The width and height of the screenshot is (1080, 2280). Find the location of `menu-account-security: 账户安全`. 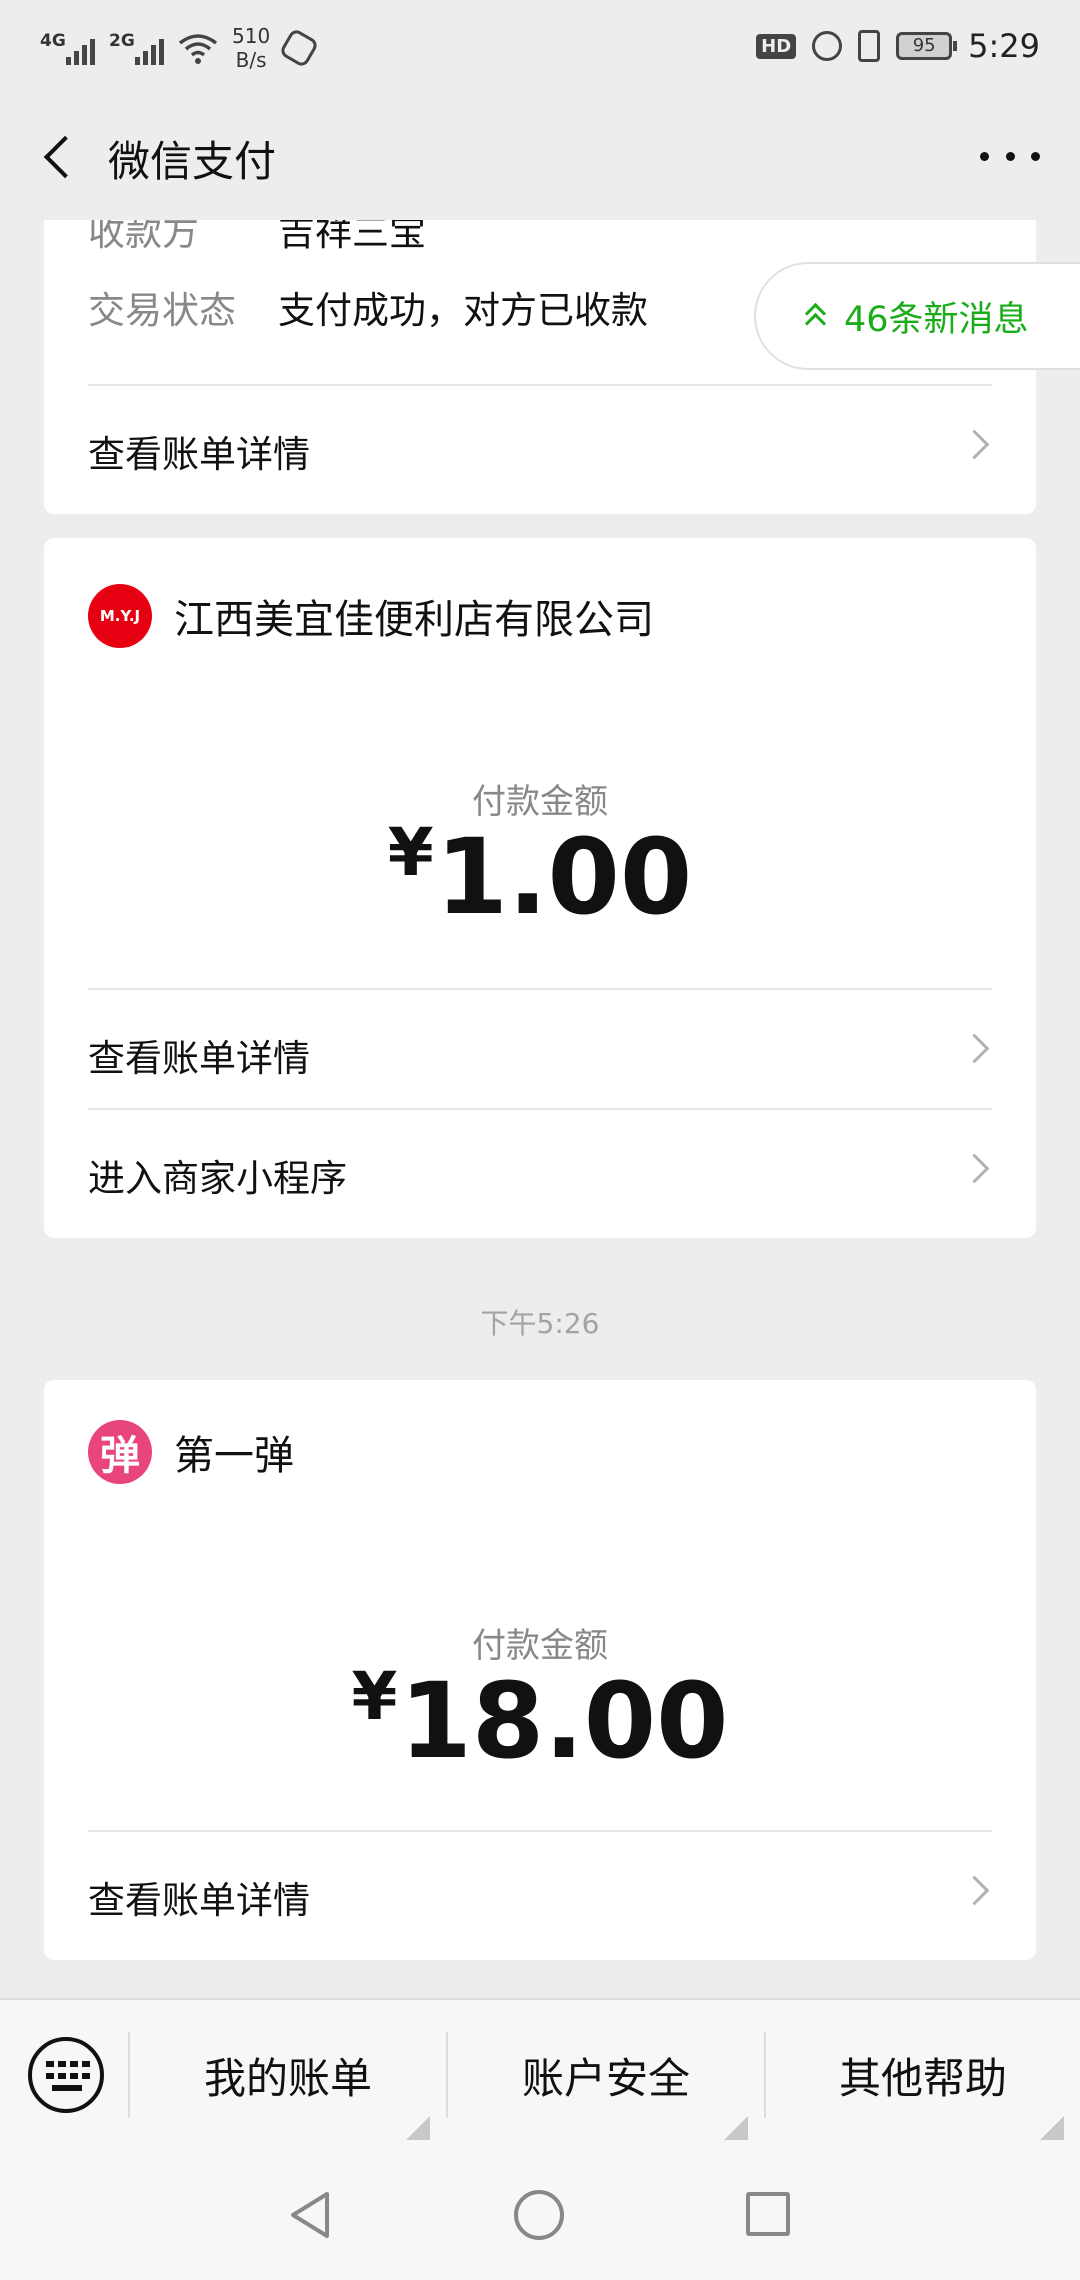

menu-account-security: 账户安全 is located at coordinates (606, 2075).